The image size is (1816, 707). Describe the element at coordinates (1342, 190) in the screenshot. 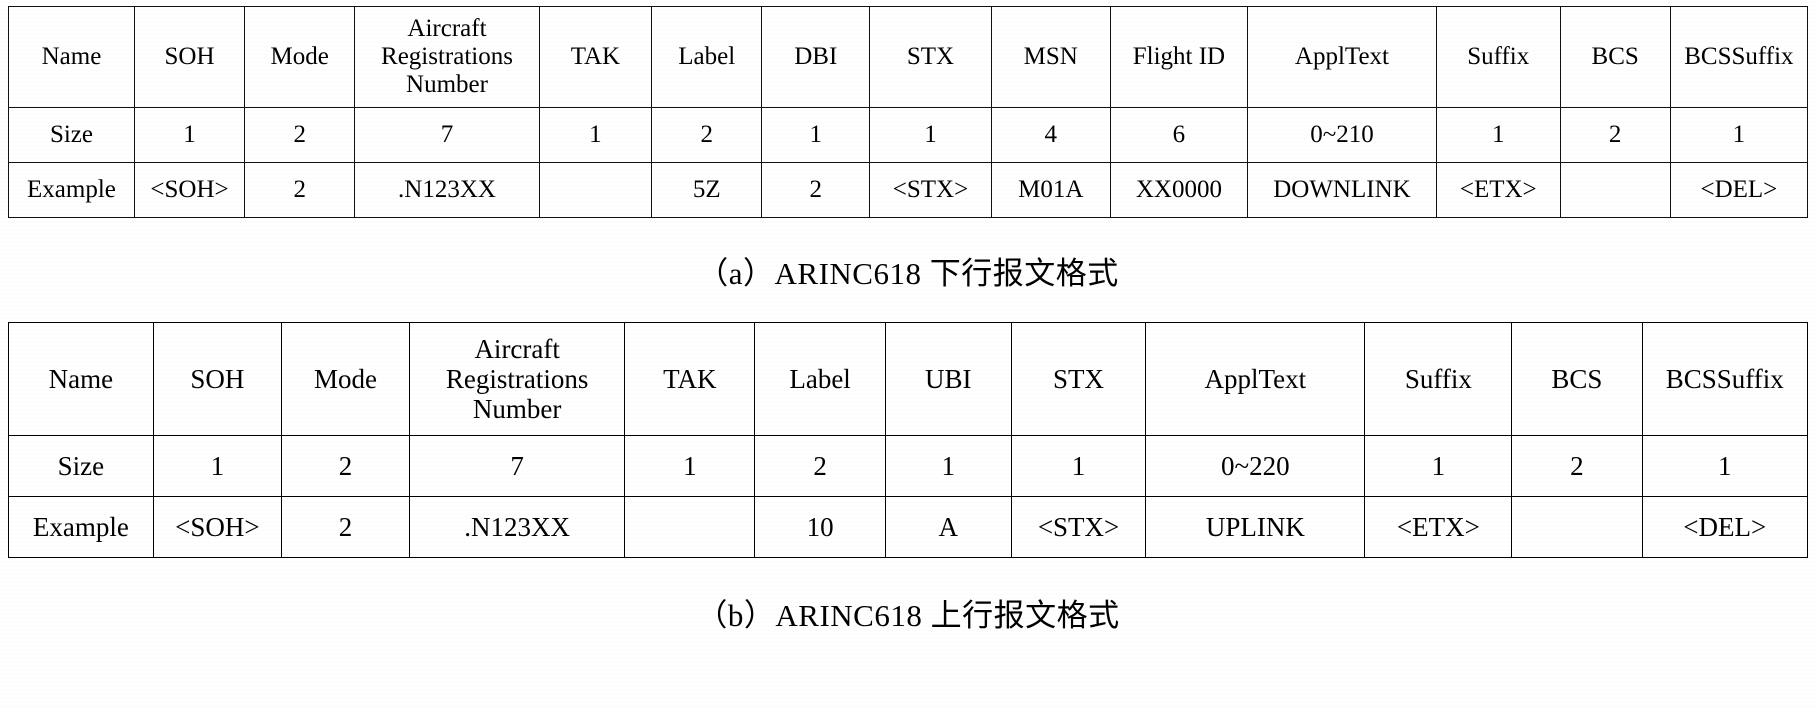

I see `cell-example-appltext: DOWNLINK` at that location.